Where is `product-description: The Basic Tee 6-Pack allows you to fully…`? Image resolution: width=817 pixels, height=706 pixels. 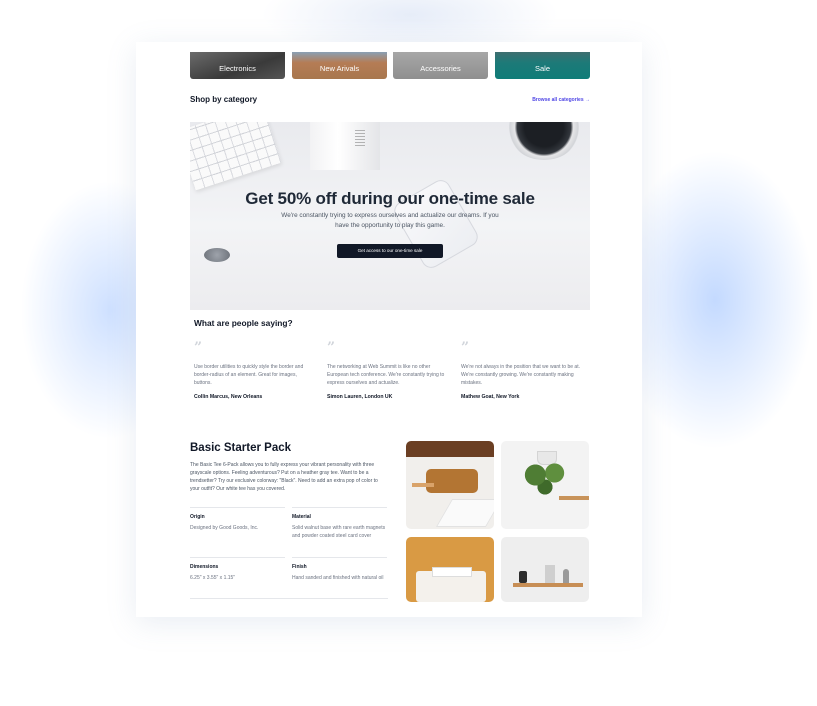 product-description: The Basic Tee 6-Pack allows you to fully… is located at coordinates (284, 477).